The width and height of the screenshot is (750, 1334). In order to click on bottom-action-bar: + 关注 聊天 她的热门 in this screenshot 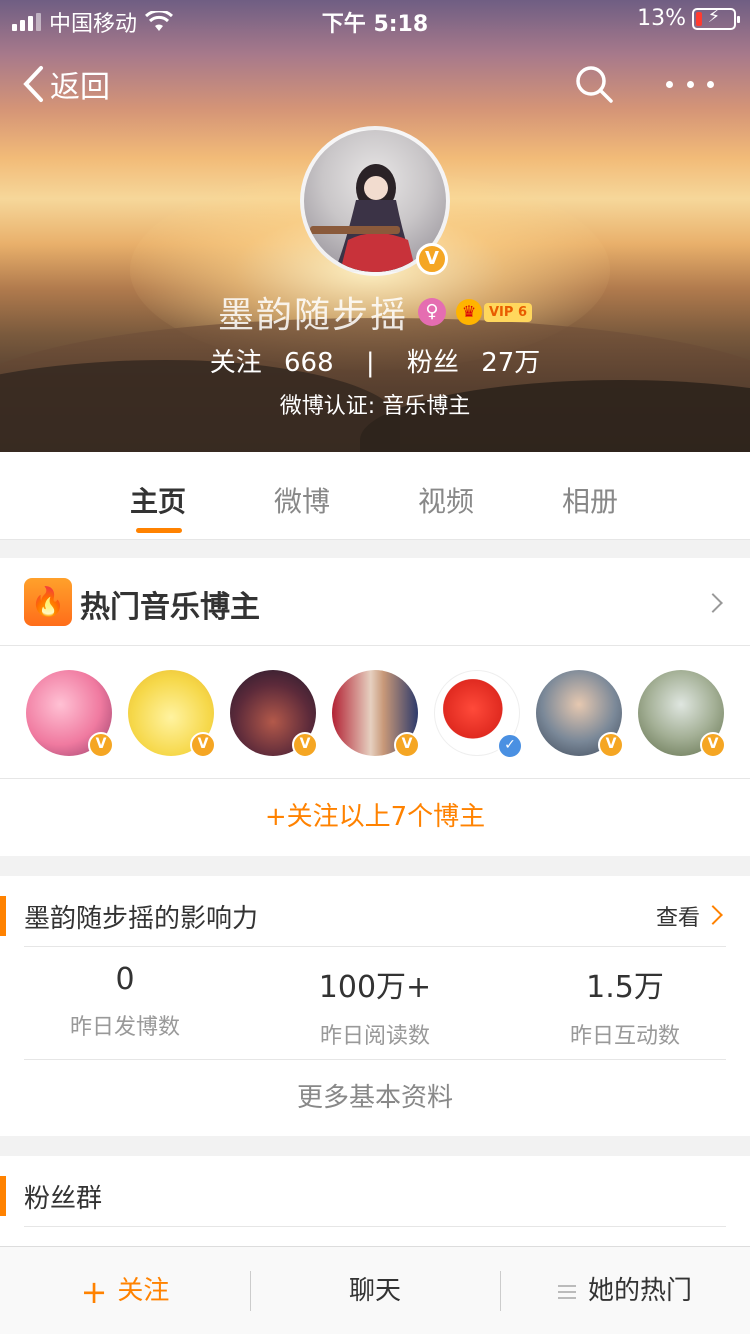, I will do `click(375, 1290)`.